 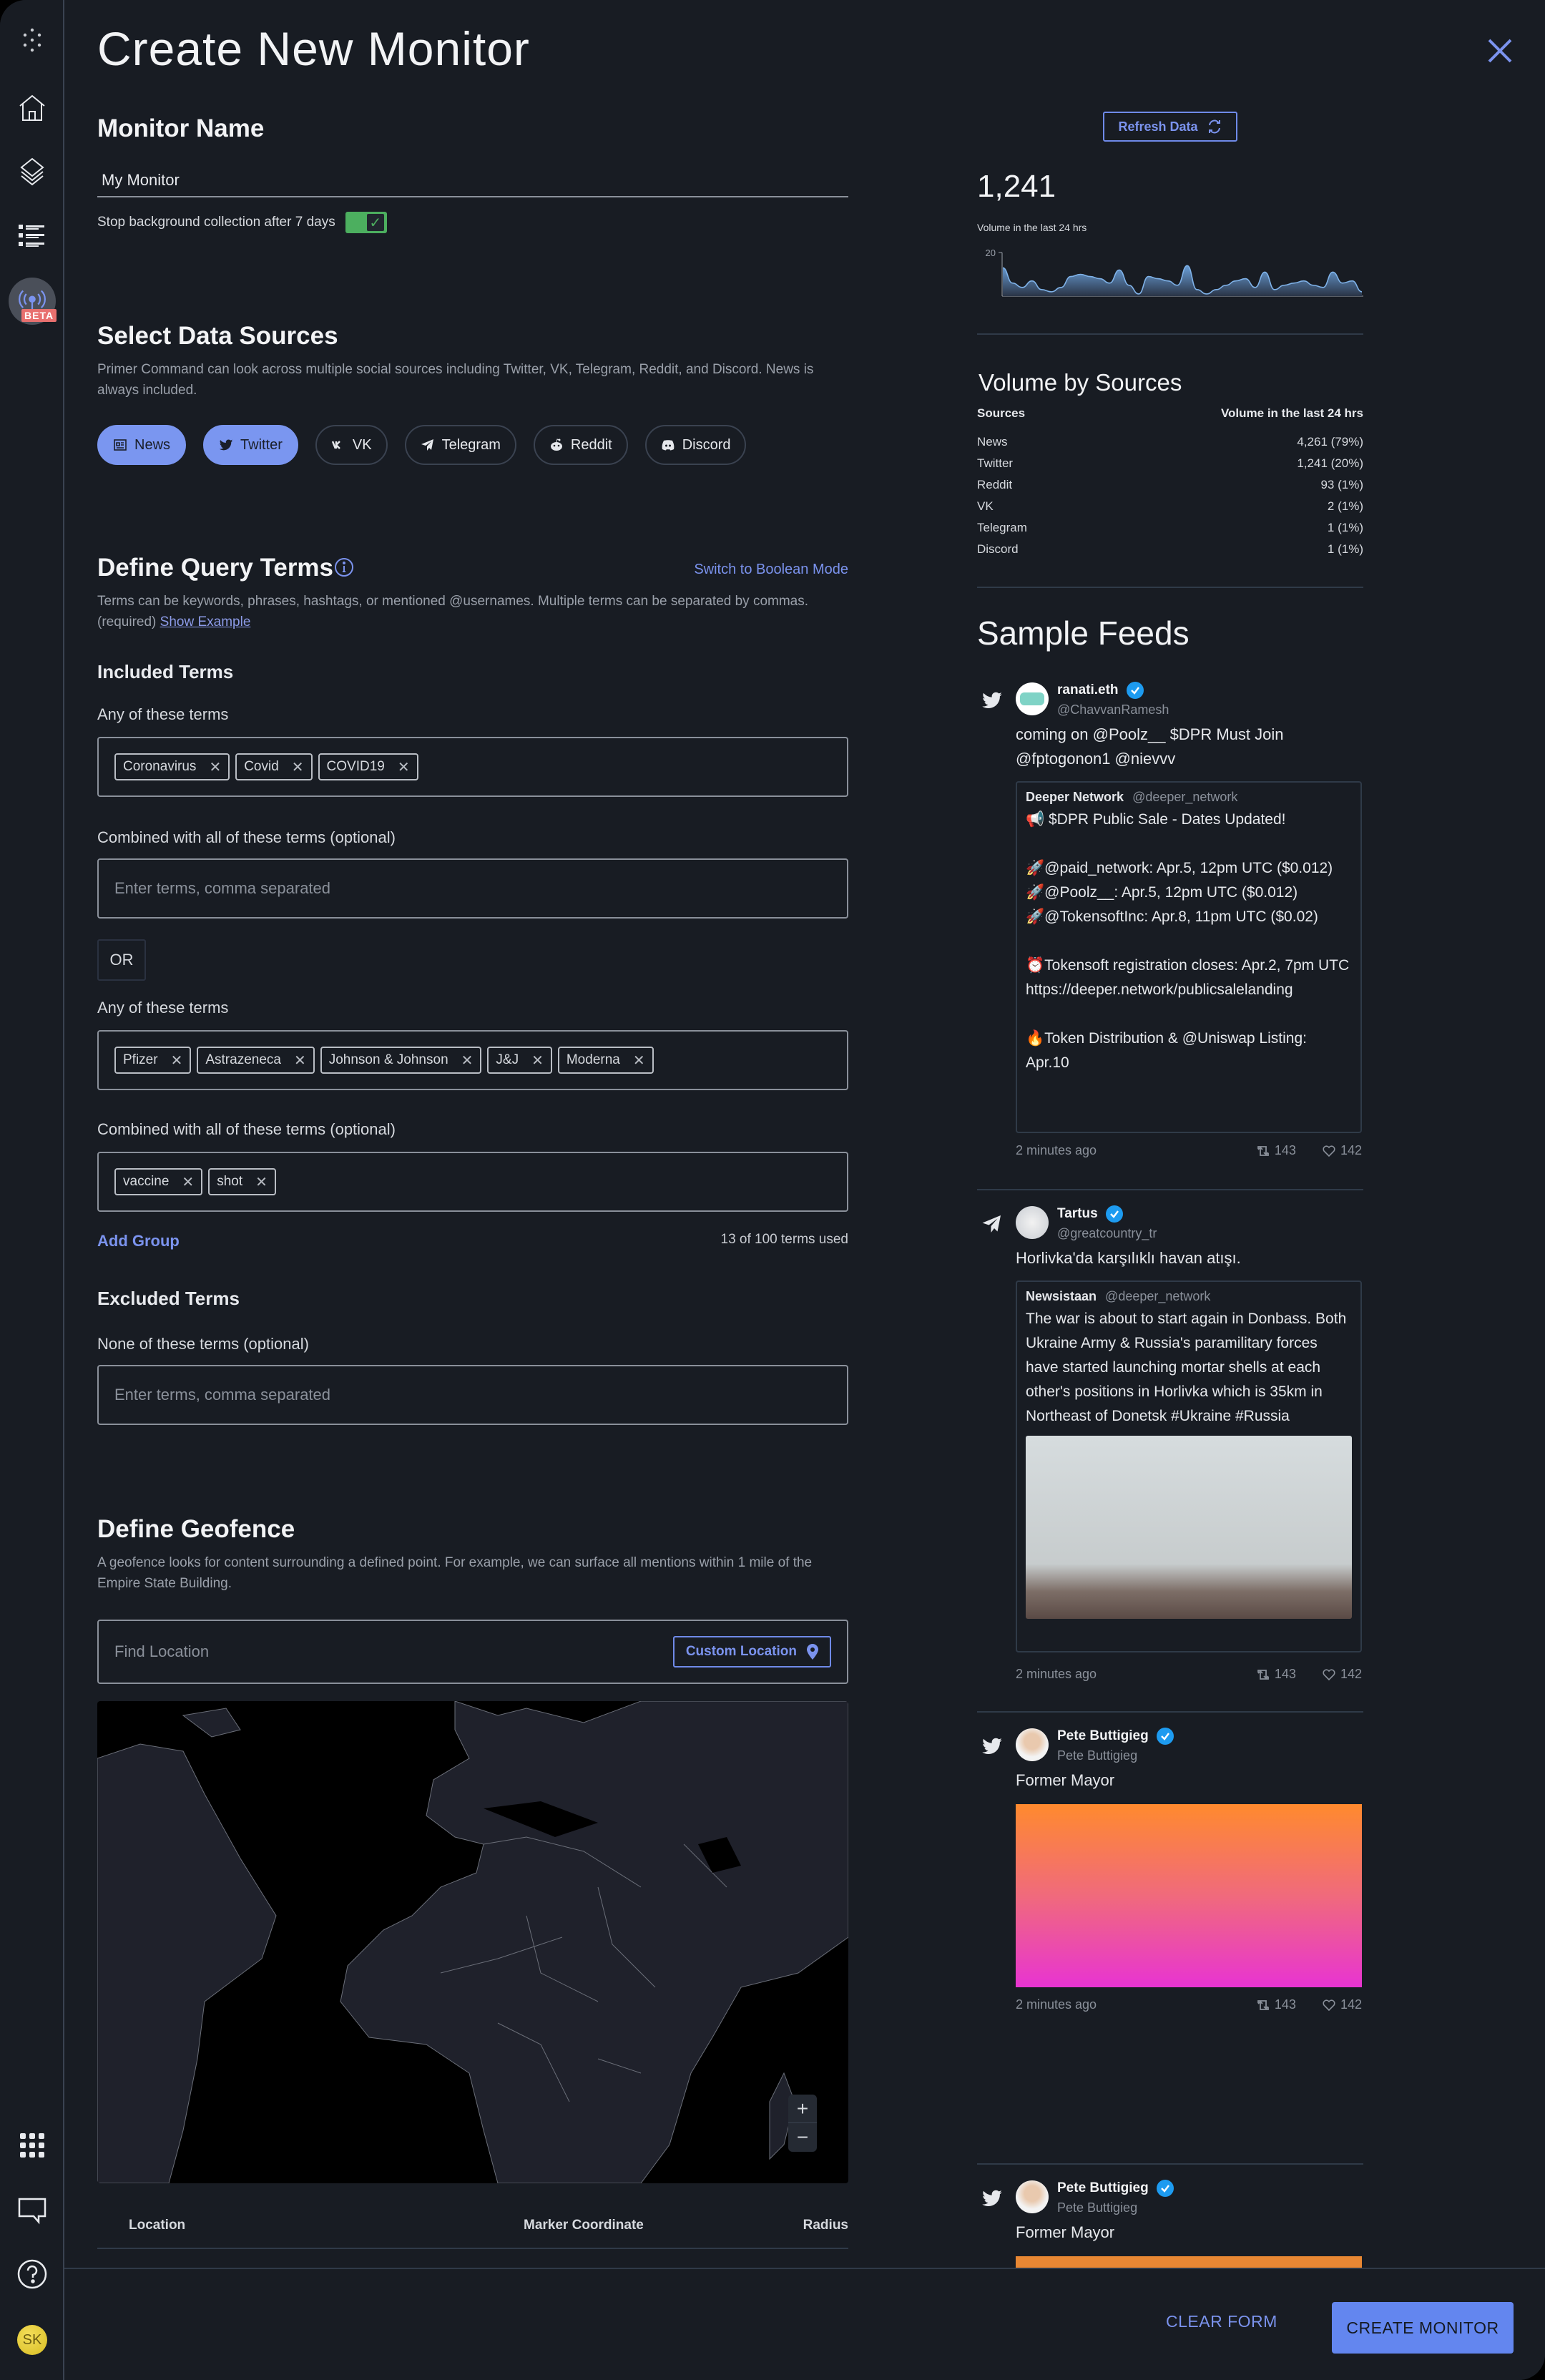 What do you see at coordinates (33, 2274) in the screenshot?
I see `help-icon` at bounding box center [33, 2274].